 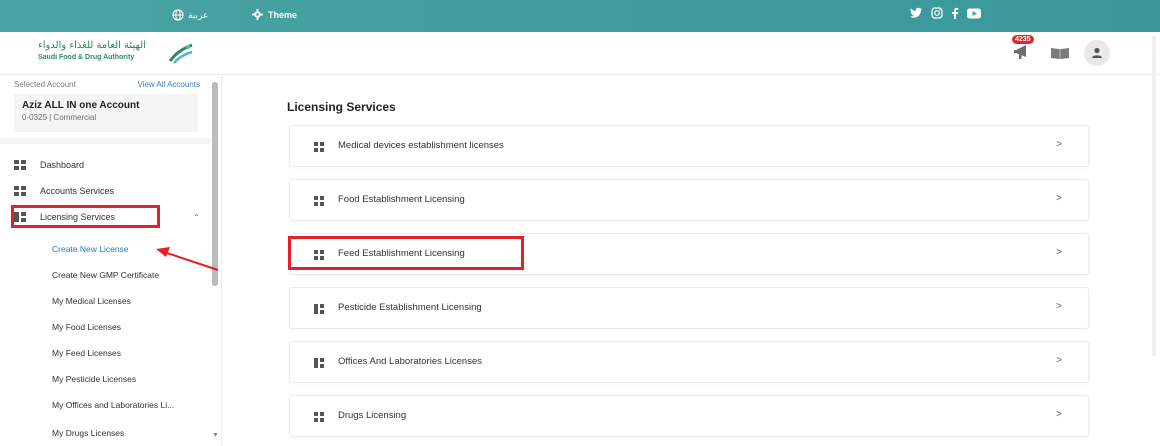 What do you see at coordinates (77, 191) in the screenshot?
I see `sidebar-item-label: Accounts Services` at bounding box center [77, 191].